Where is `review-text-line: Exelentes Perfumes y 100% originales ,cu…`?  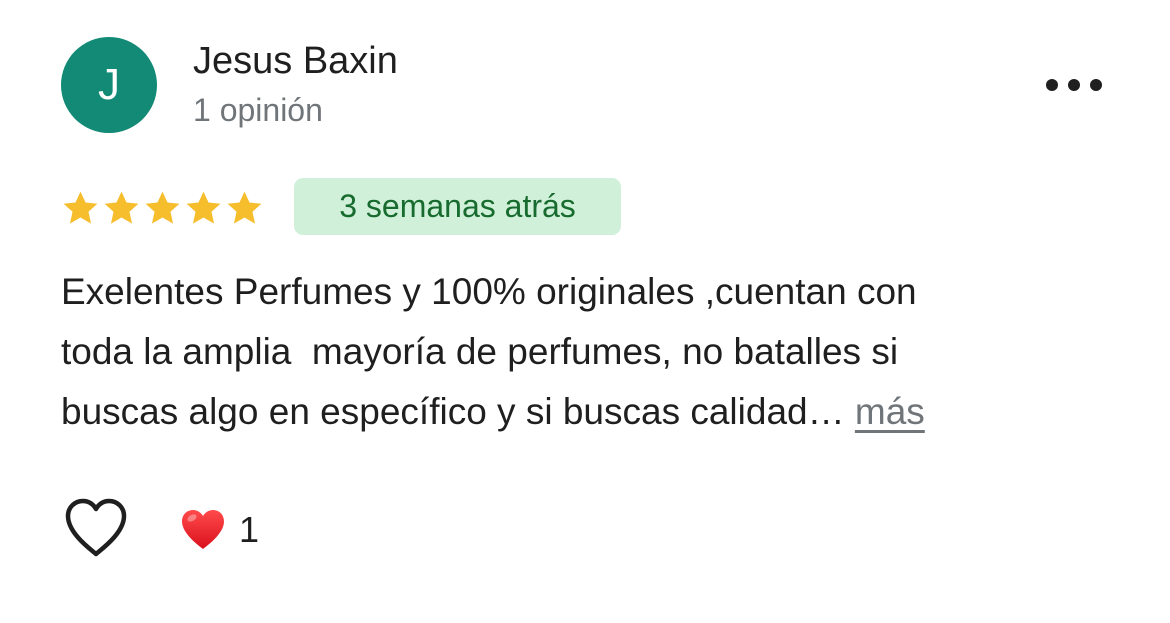 review-text-line: Exelentes Perfumes y 100% originales ,cu… is located at coordinates (489, 291).